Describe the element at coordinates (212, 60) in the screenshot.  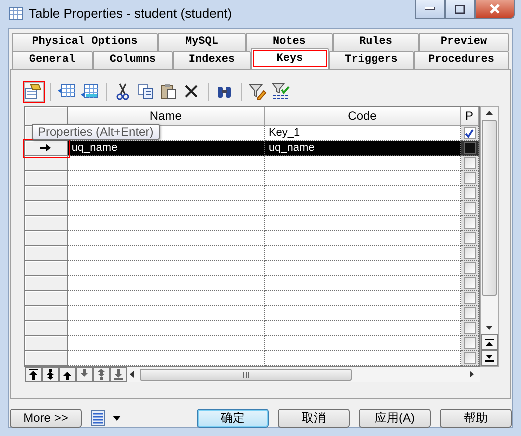
I see `tab: Indexes` at that location.